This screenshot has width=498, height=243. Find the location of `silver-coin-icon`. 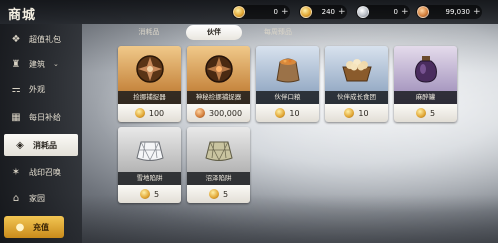

silver-coin-icon is located at coordinates (363, 12).